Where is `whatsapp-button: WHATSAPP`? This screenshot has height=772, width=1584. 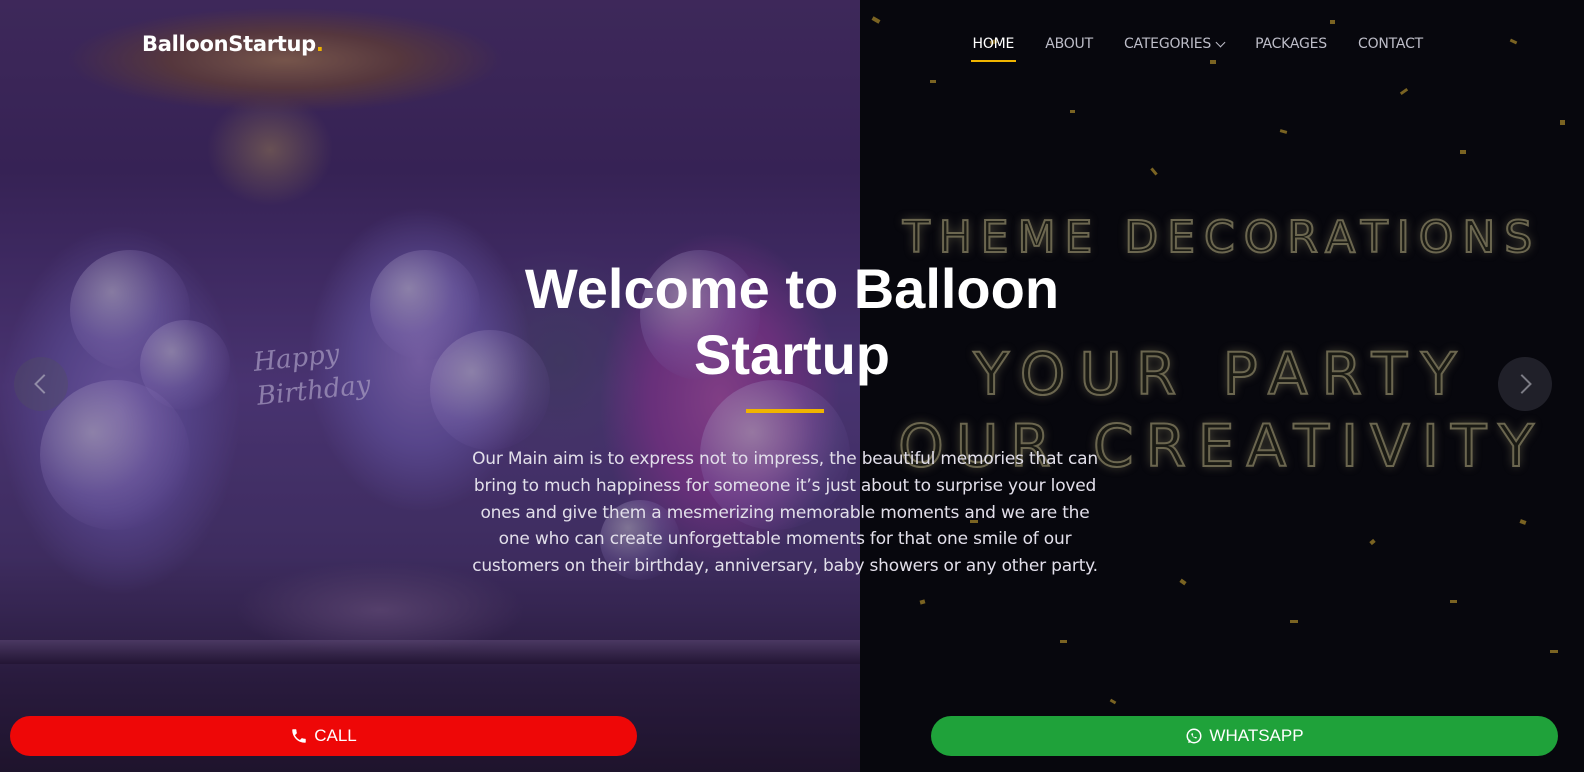
whatsapp-button: WHATSAPP is located at coordinates (1244, 736).